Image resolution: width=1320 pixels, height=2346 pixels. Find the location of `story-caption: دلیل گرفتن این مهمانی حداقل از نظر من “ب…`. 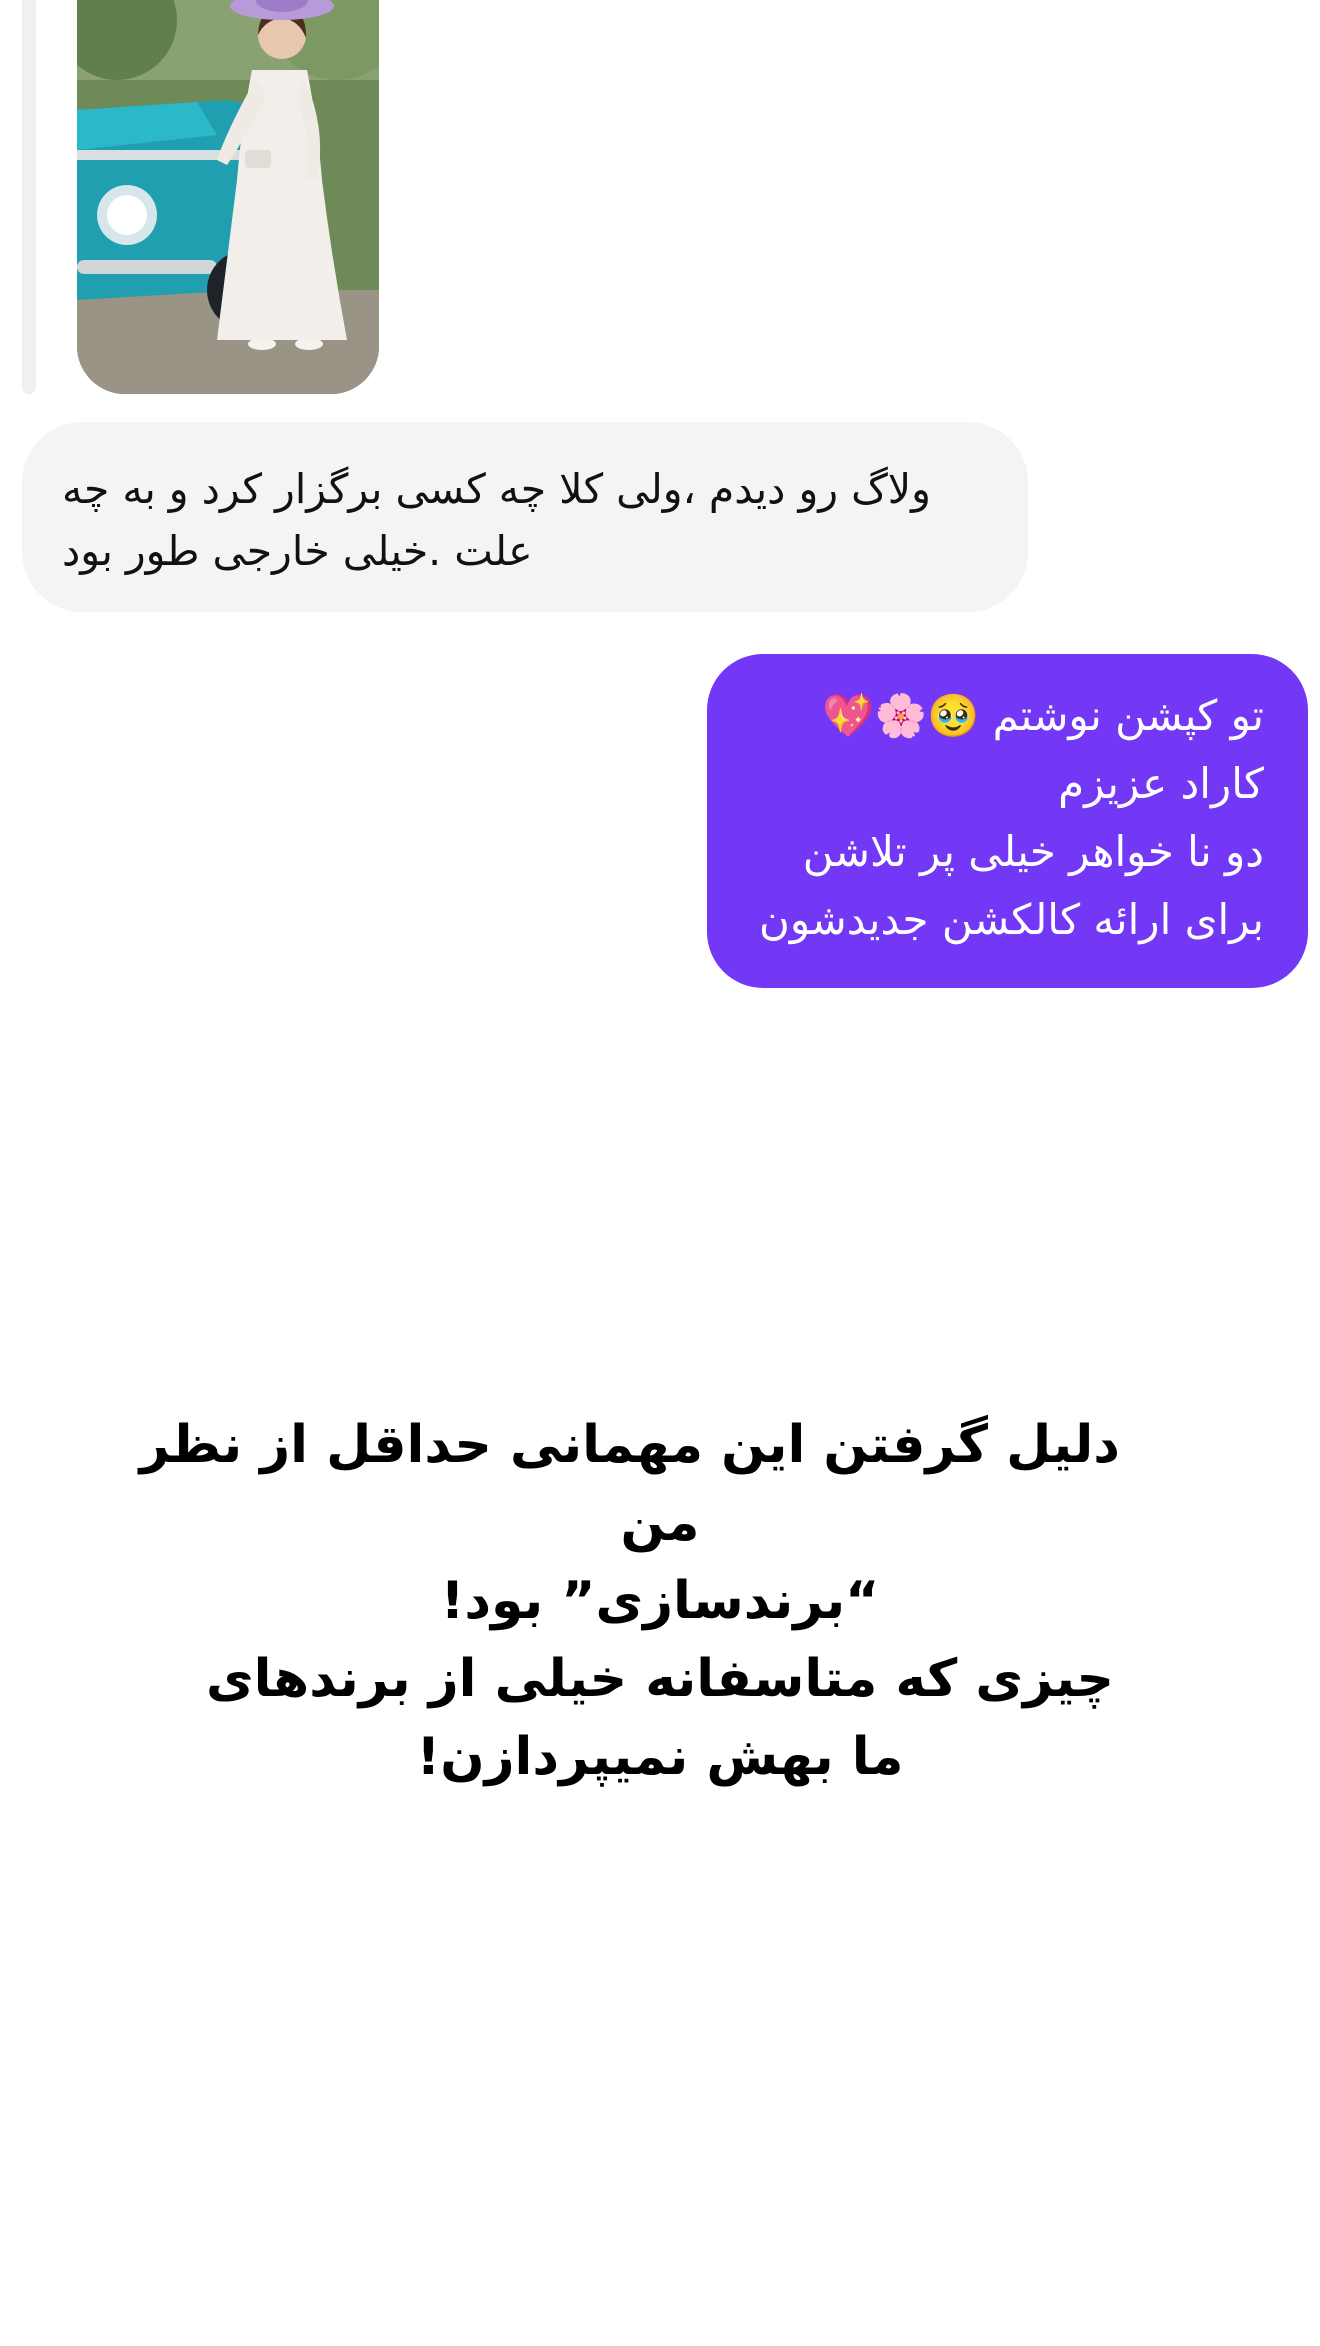

story-caption: دلیل گرفتن این مهمانی حداقل از نظر من “ب… is located at coordinates (629, 1601).